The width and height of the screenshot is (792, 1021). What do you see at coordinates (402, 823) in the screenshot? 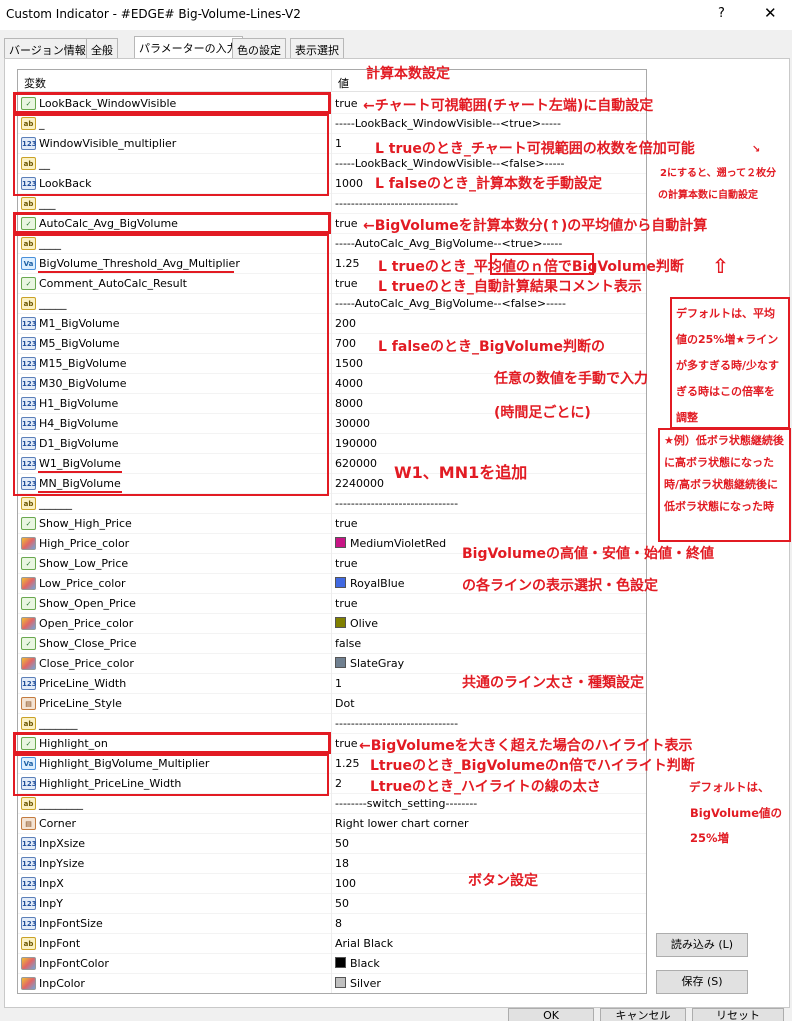
I see `parameter-value: Right lower chart corner` at bounding box center [402, 823].